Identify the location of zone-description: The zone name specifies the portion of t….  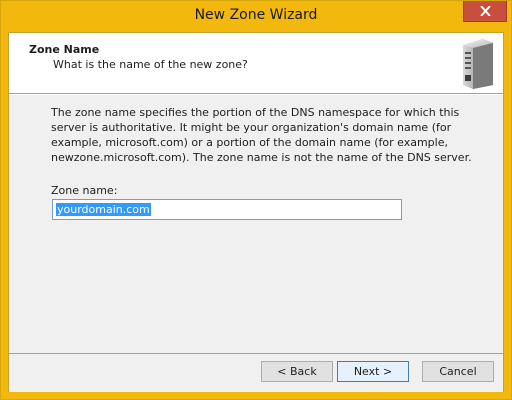
(261, 135).